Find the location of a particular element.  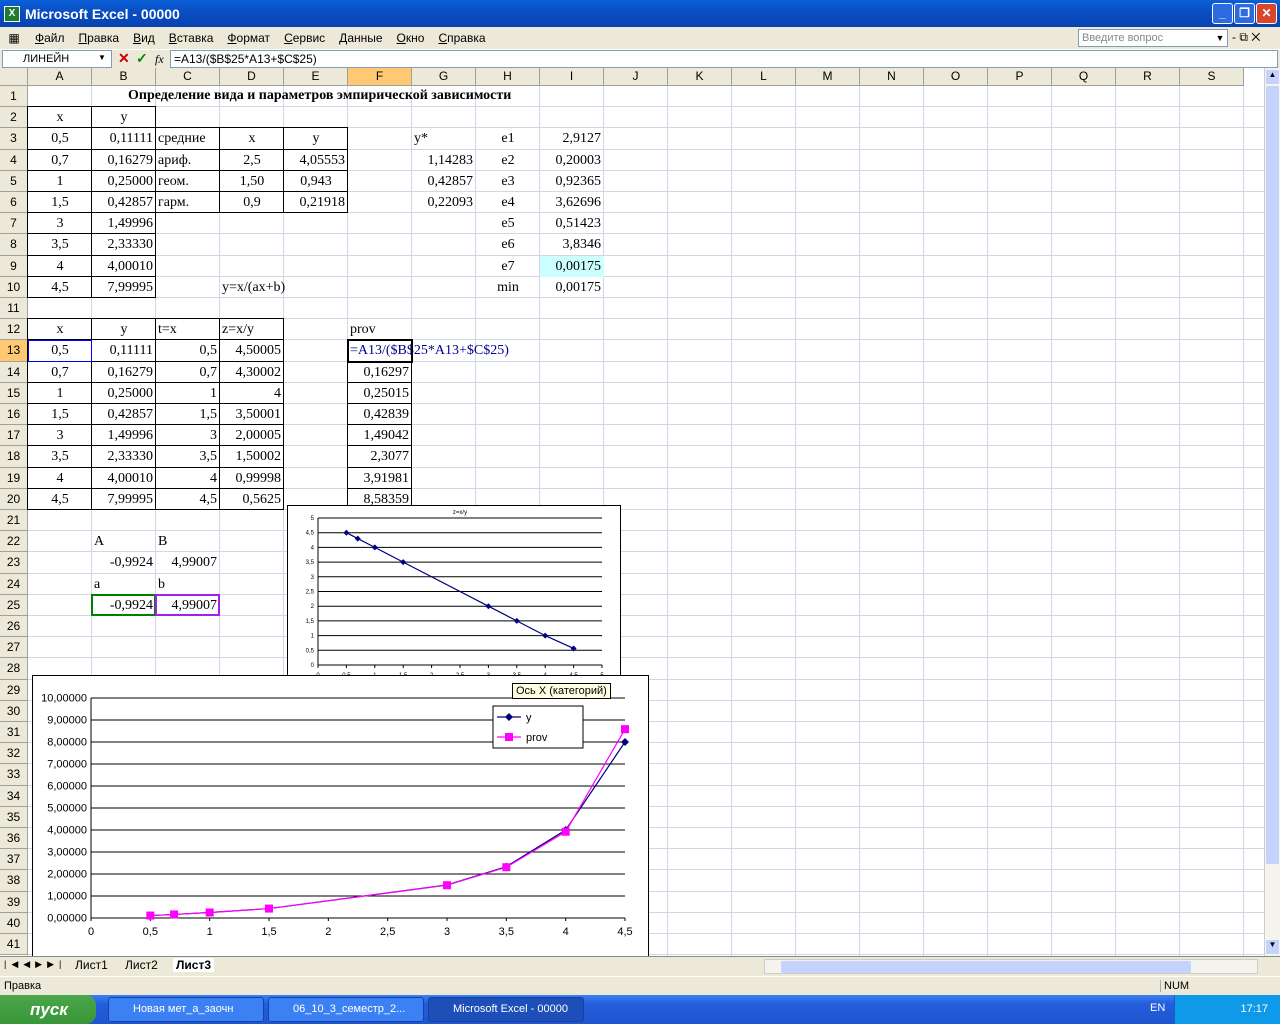

z-value: 4 is located at coordinates (252, 393).